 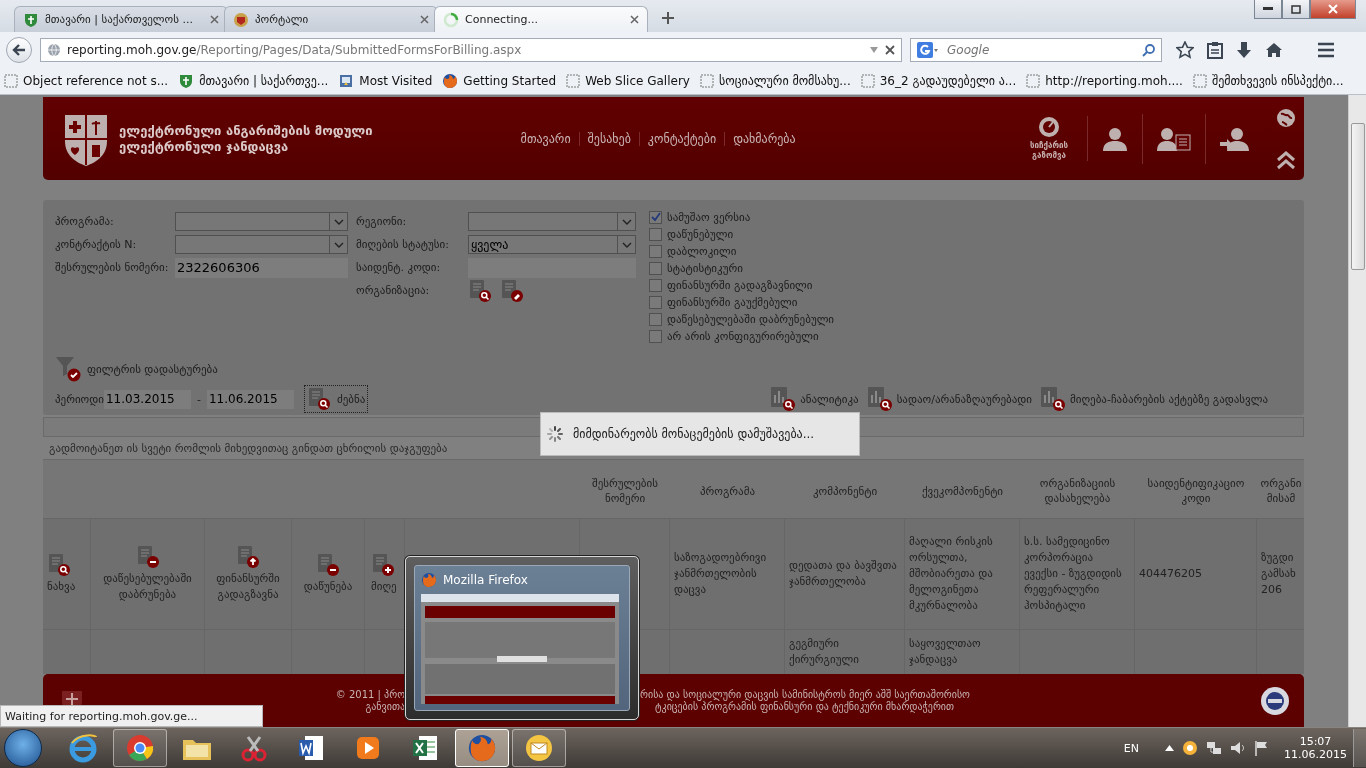 What do you see at coordinates (964, 399) in the screenshot?
I see `report-link: სადაო/არანაზღაურებადი` at bounding box center [964, 399].